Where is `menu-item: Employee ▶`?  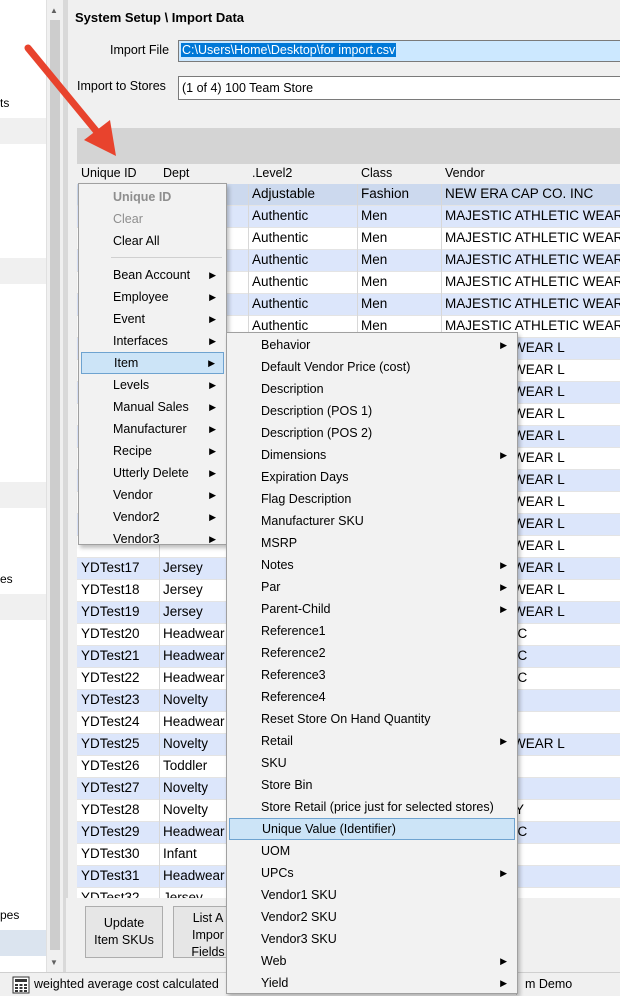 menu-item: Employee ▶ is located at coordinates (152, 297).